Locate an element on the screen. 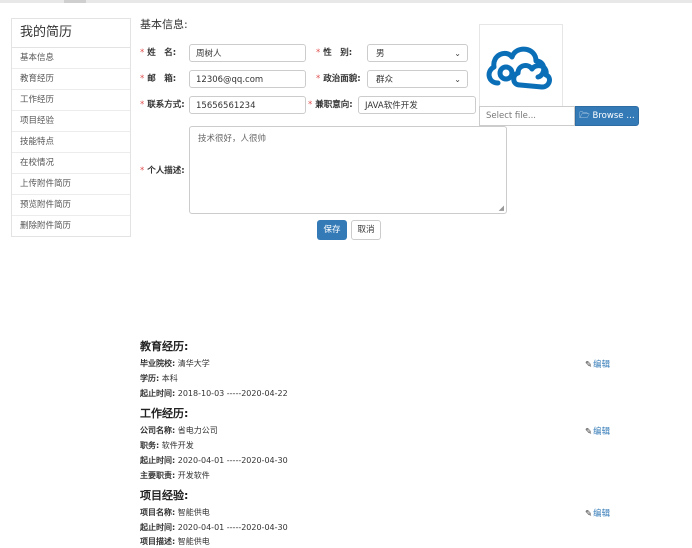 The image size is (692, 548). political-label-text: 政治面貌: is located at coordinates (342, 79).